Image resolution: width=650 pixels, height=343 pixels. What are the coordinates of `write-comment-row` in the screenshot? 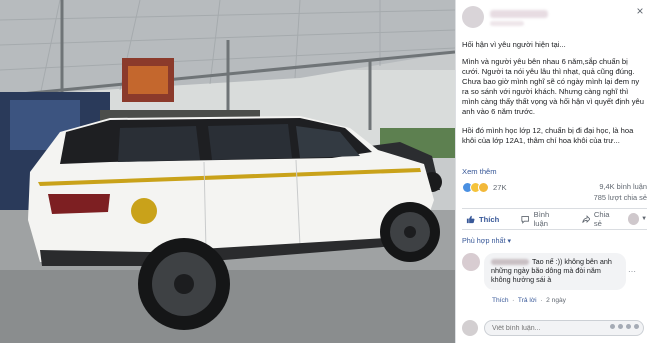 It's located at (554, 328).